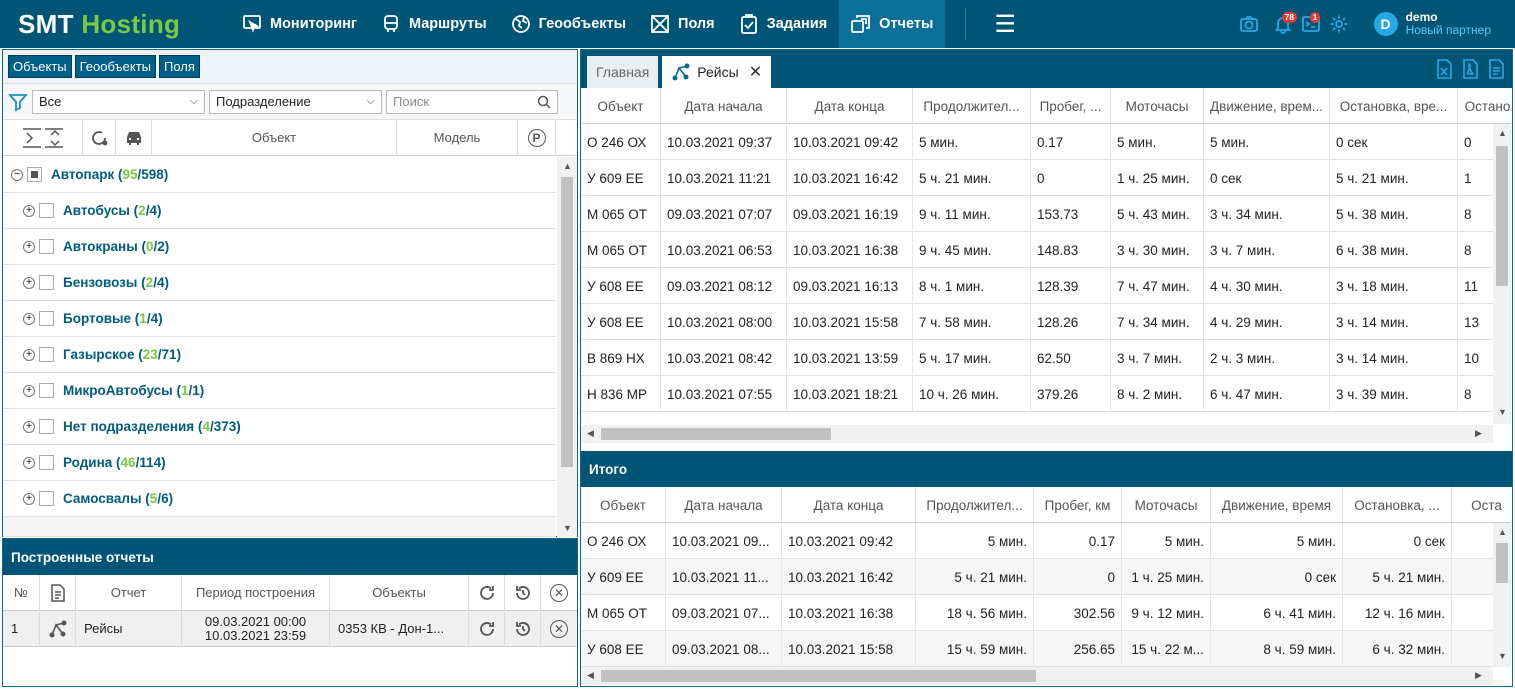  What do you see at coordinates (279, 247) in the screenshot?
I see `tree-group: + Автокраны (0/2)` at bounding box center [279, 247].